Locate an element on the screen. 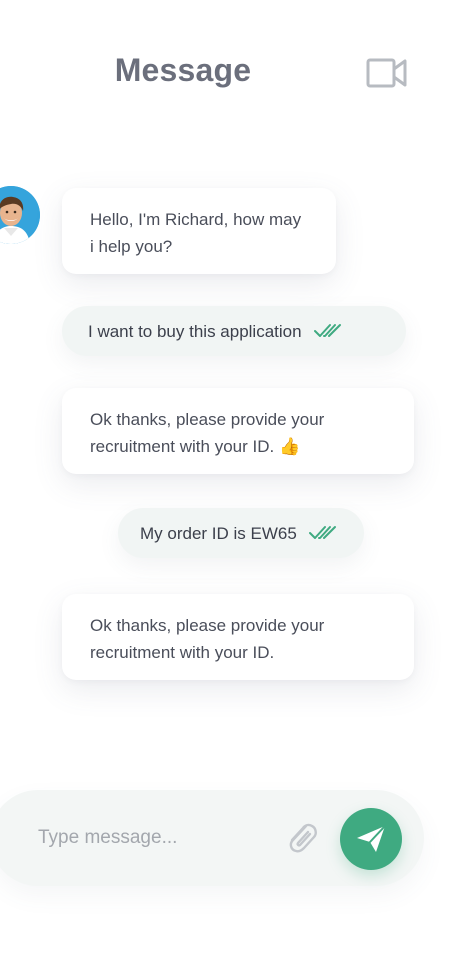 This screenshot has height=954, width=468. avatar is located at coordinates (20, 215).